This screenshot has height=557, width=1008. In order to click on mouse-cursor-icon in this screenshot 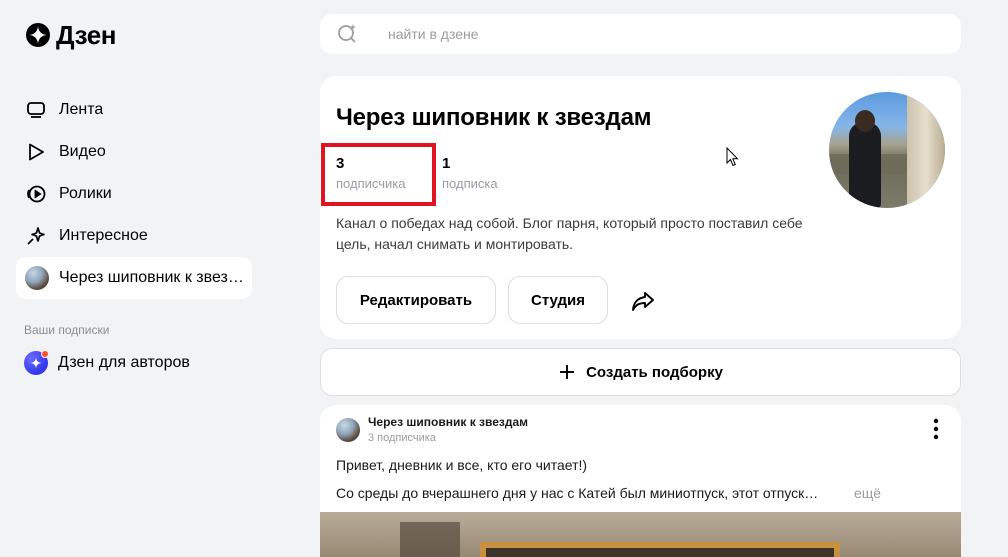, I will do `click(732, 157)`.